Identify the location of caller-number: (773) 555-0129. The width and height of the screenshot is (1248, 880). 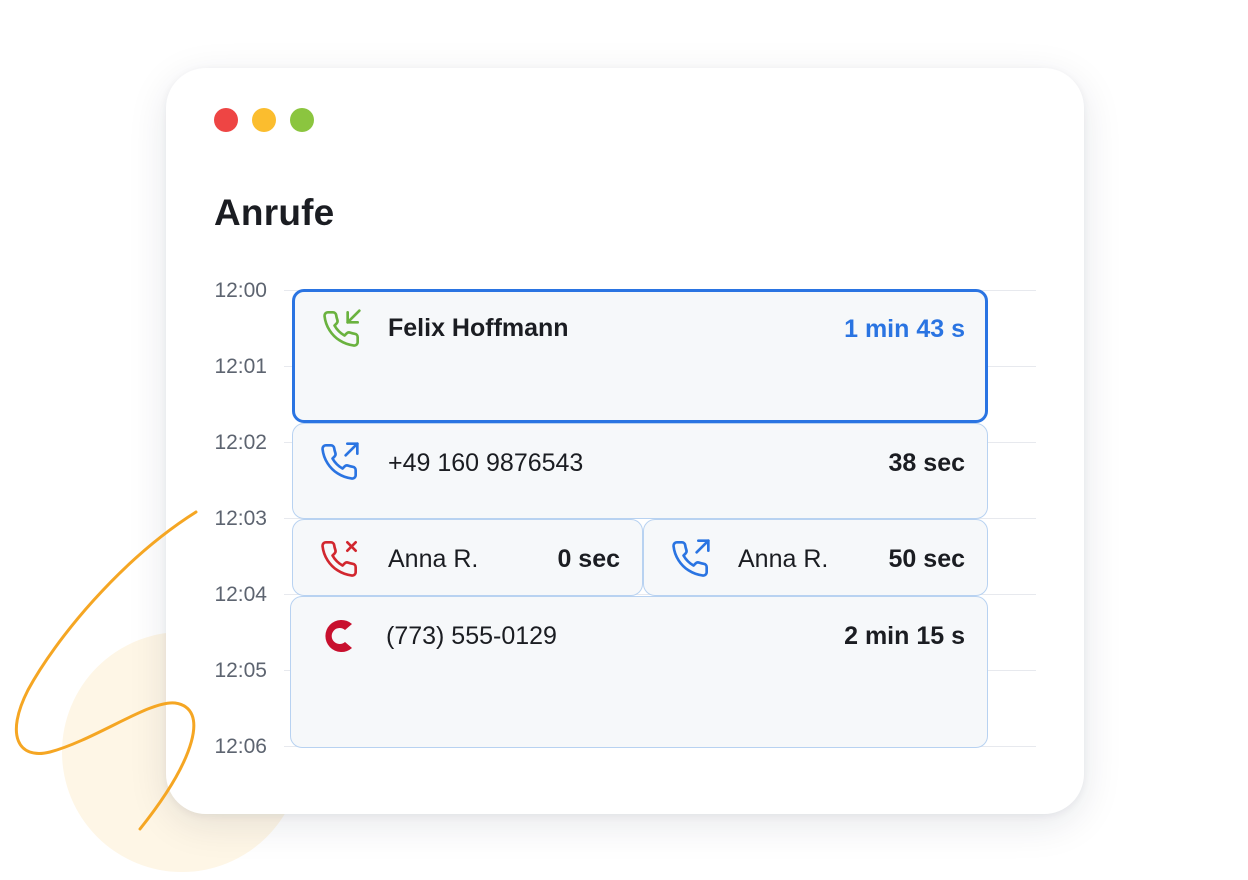
(471, 636).